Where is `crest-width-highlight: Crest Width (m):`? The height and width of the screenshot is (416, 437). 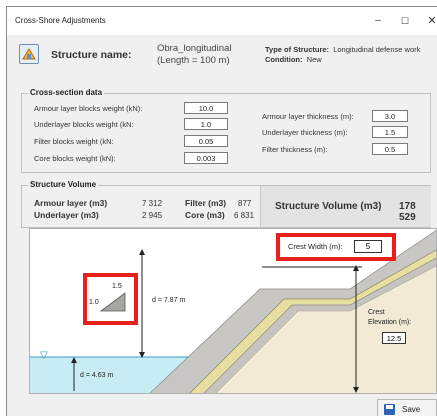 crest-width-highlight: Crest Width (m): is located at coordinates (336, 247).